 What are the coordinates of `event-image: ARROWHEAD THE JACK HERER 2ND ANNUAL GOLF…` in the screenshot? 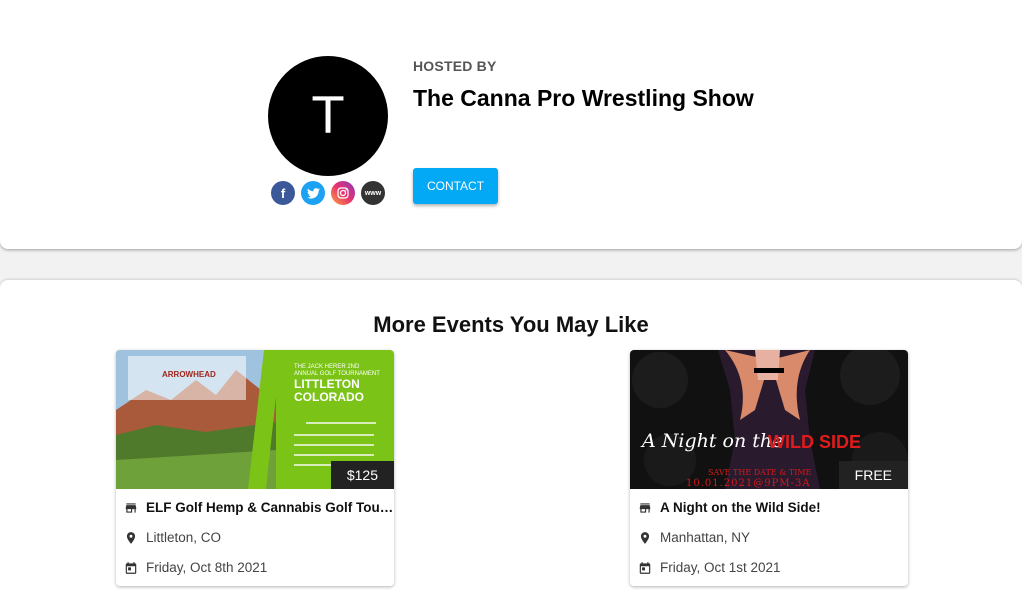 It's located at (255, 419).